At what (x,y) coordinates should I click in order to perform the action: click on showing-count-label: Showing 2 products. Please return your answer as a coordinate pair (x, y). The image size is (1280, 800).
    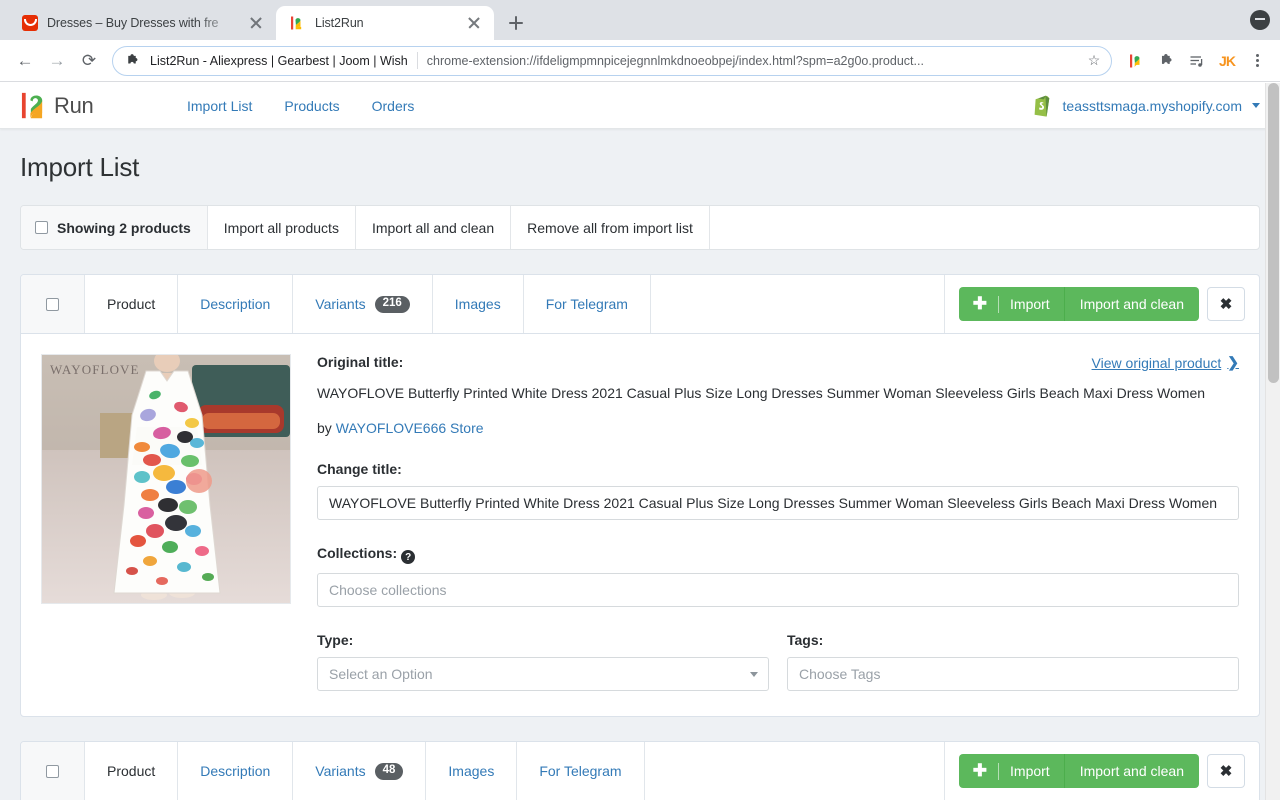
    Looking at the image, I should click on (124, 227).